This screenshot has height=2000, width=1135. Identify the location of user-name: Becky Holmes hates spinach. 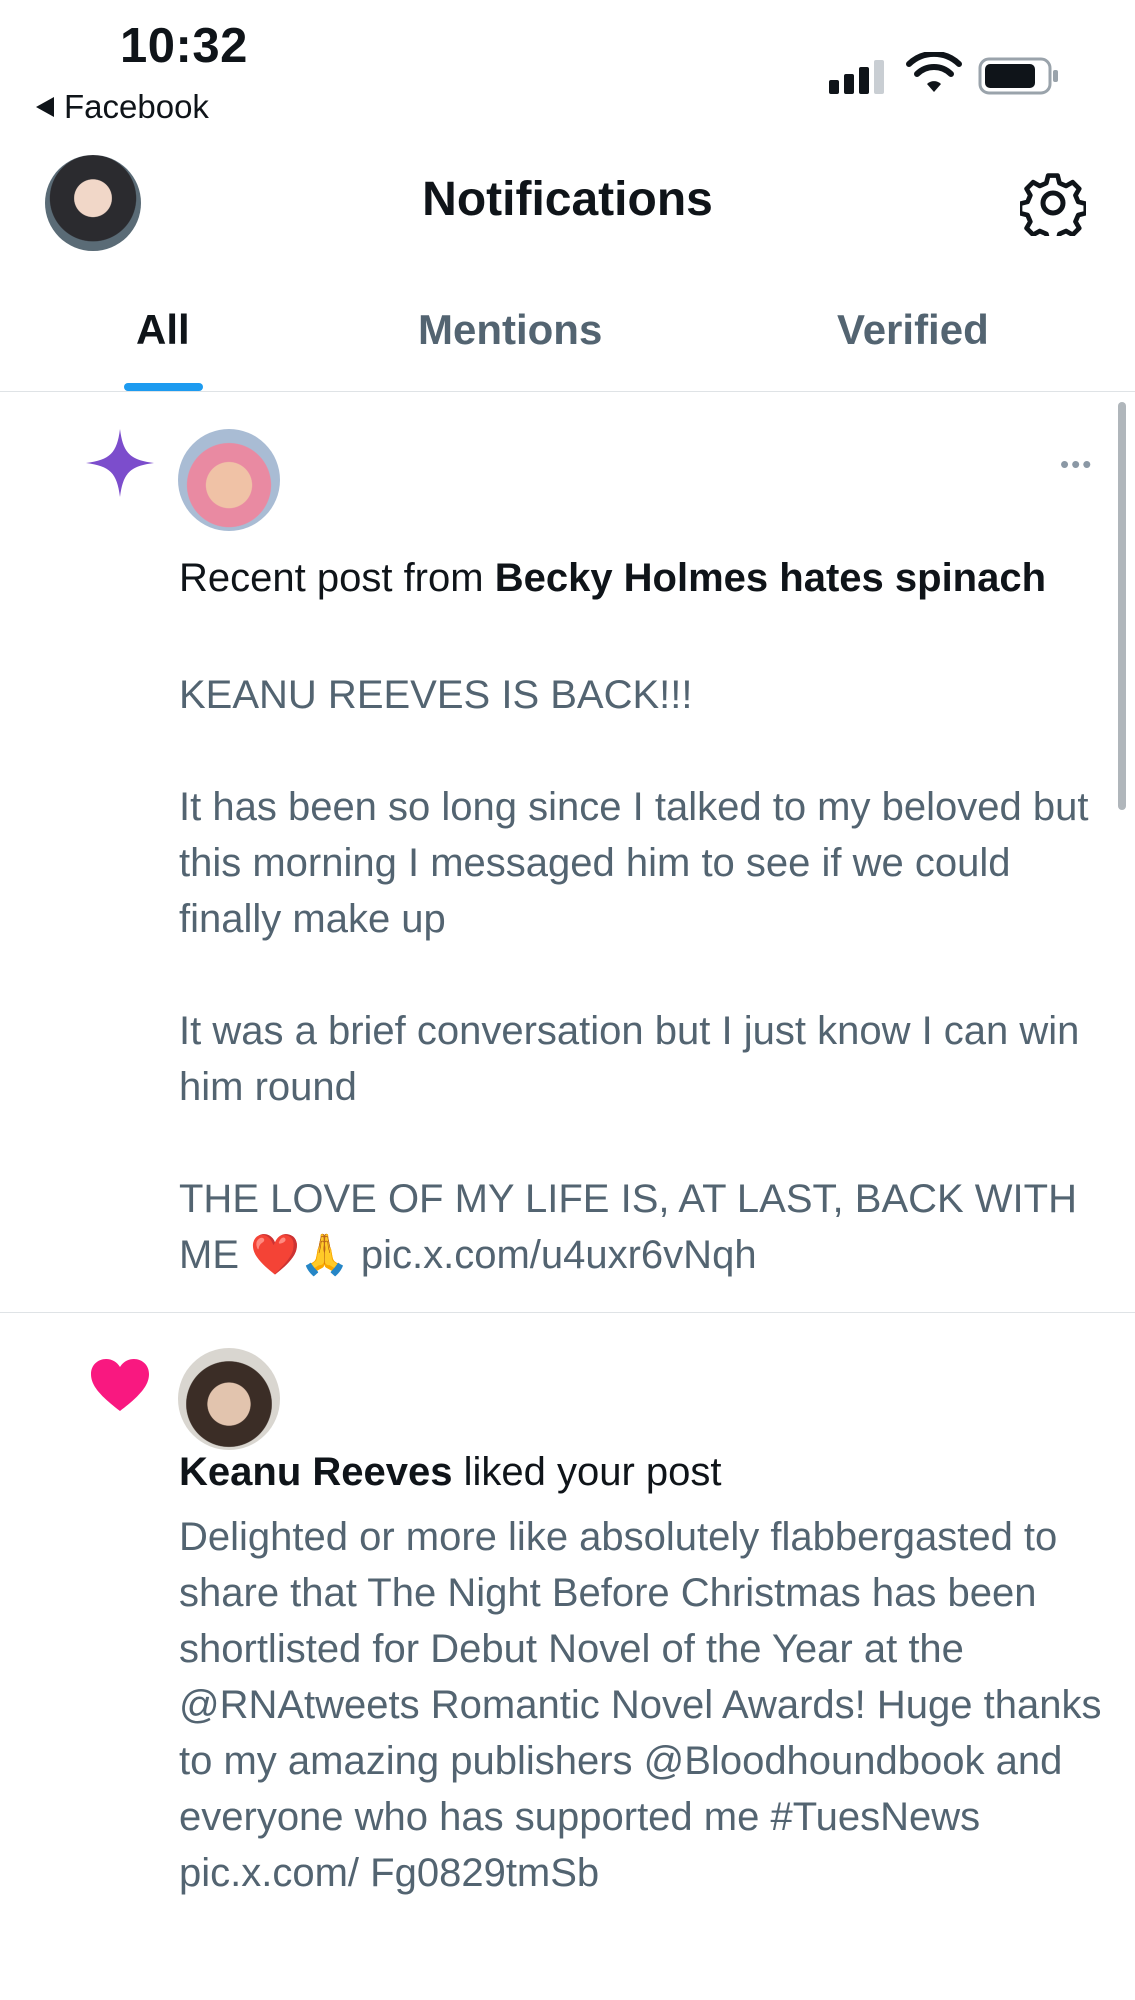
(770, 578).